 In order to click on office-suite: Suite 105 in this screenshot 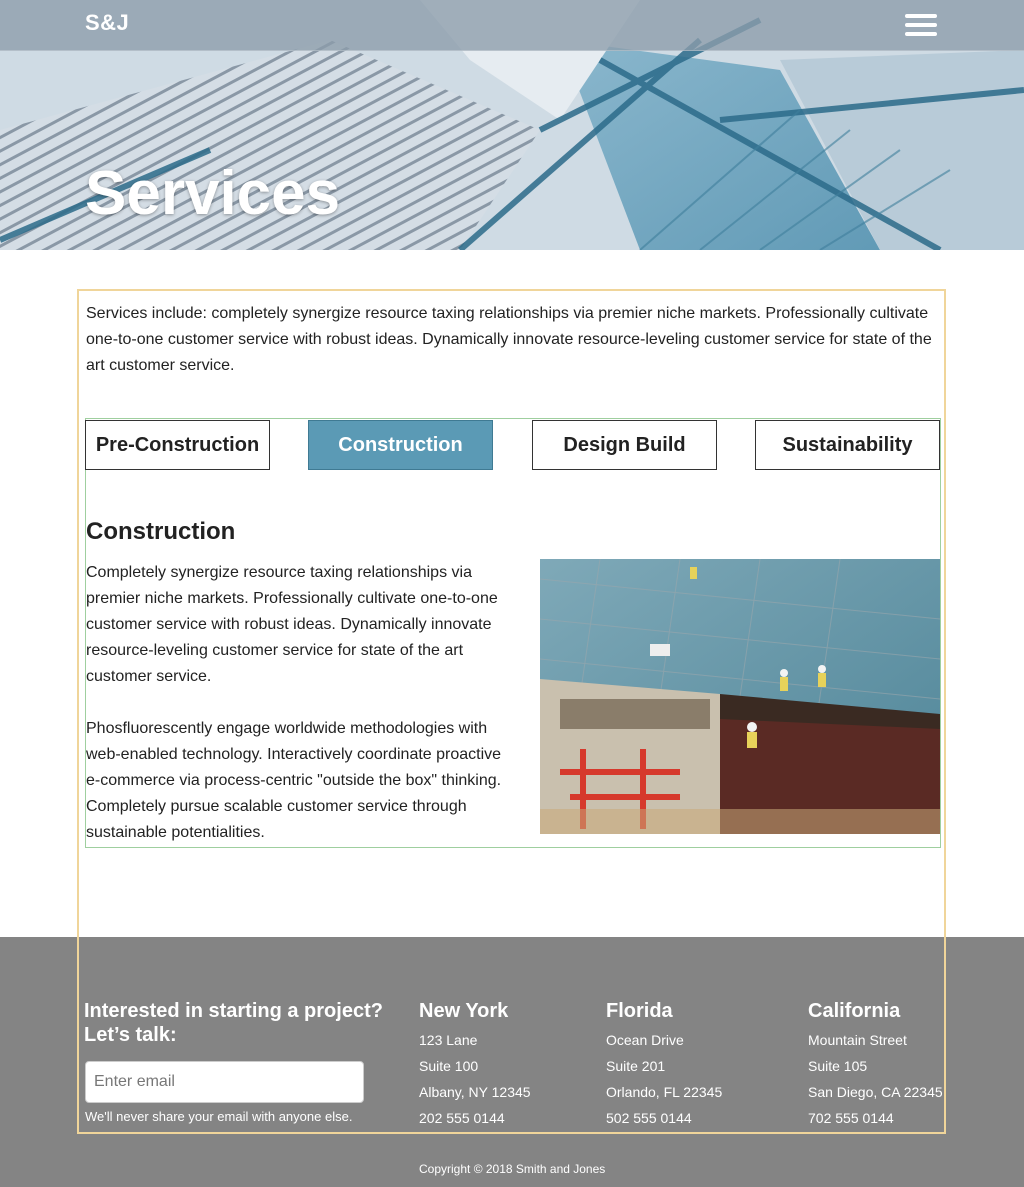, I will do `click(838, 1066)`.